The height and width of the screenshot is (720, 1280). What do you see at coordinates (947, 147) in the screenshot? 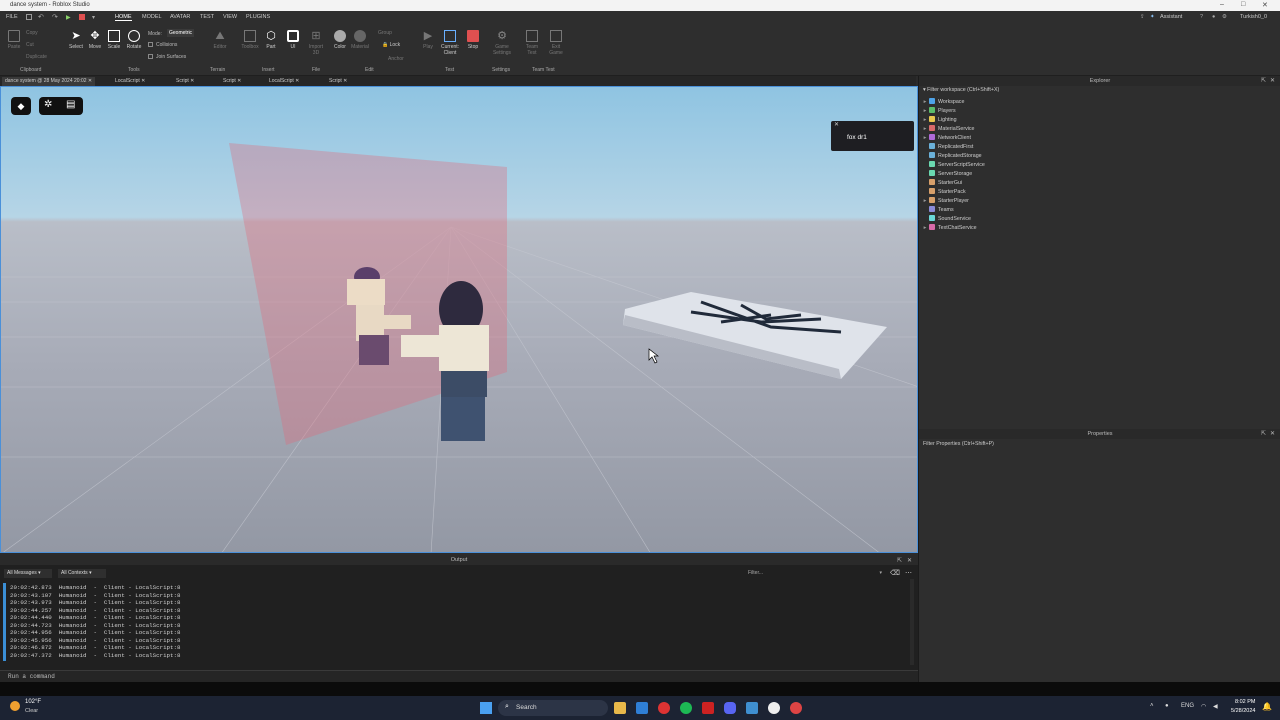
I see `explorer-item-replicatedfirst: ReplicatedFirst` at bounding box center [947, 147].